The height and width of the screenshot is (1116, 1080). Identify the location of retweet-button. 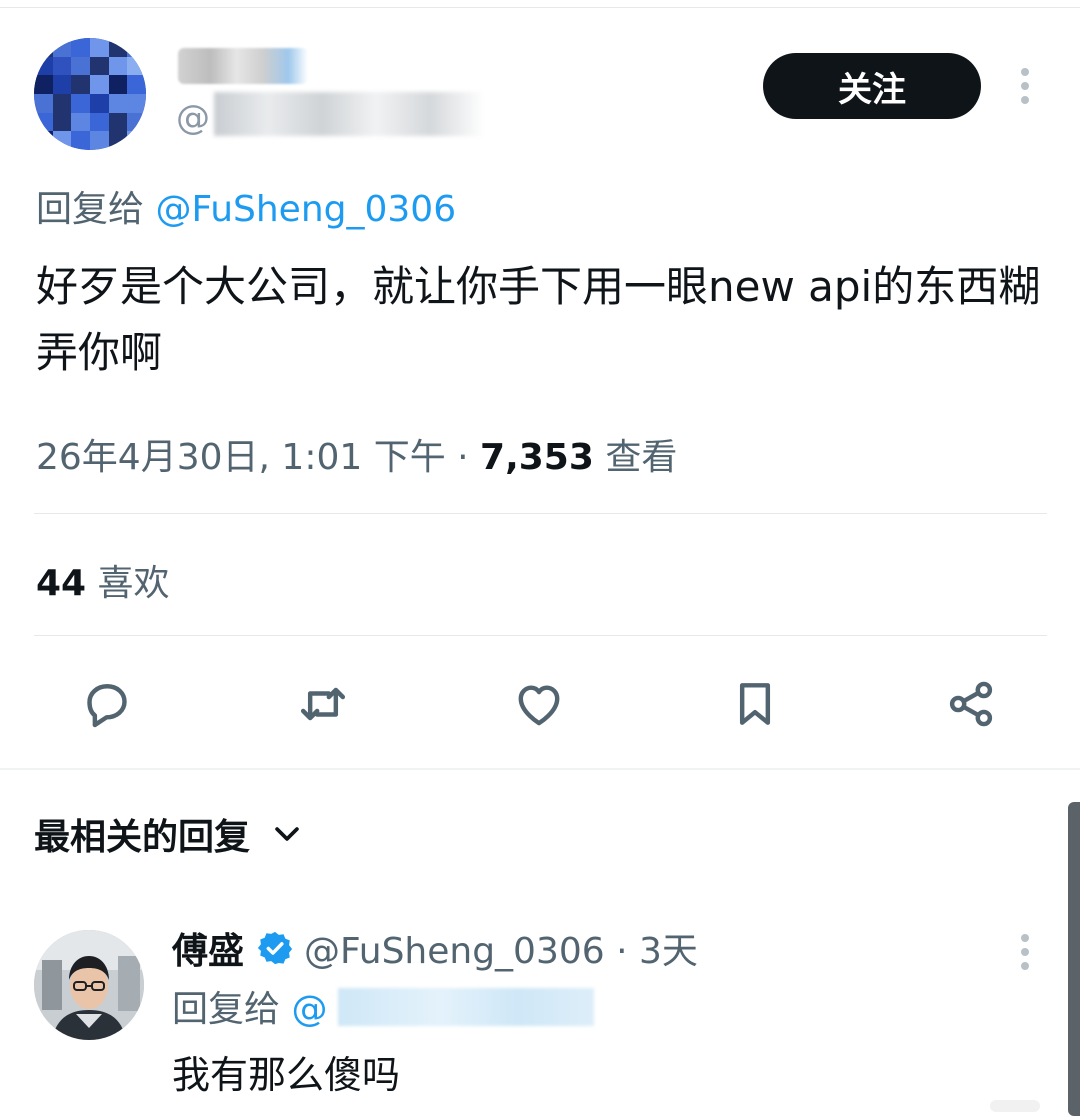
(323, 704).